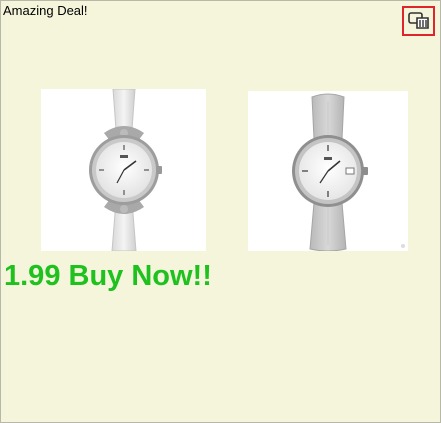 The width and height of the screenshot is (441, 423). What do you see at coordinates (45, 10) in the screenshot?
I see `ad-title: Amazing Deal!` at bounding box center [45, 10].